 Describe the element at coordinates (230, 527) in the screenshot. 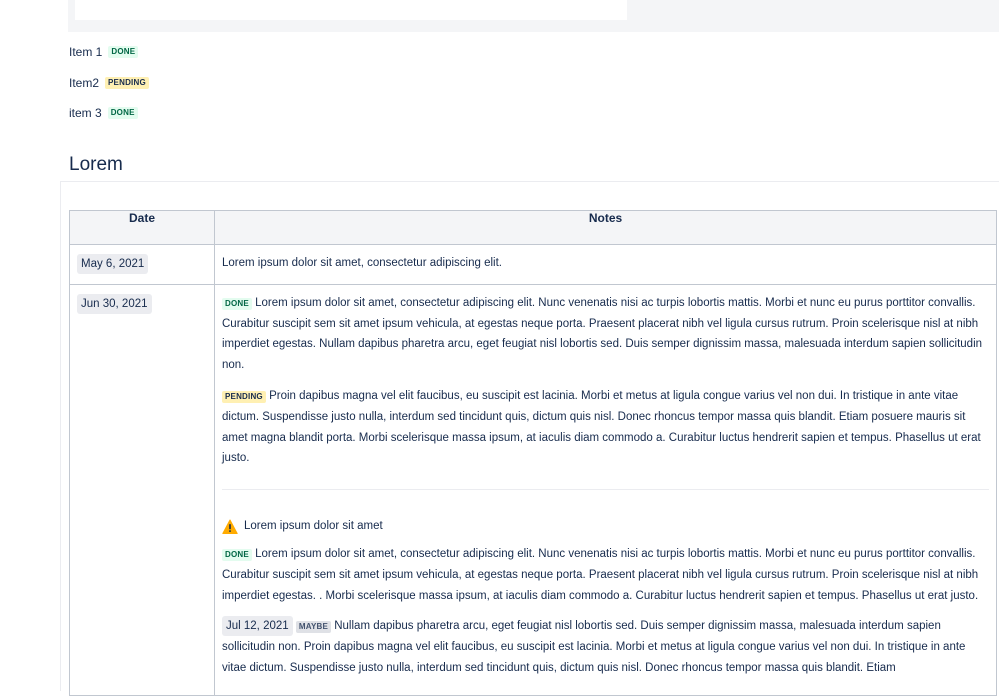

I see `warning-icon` at that location.